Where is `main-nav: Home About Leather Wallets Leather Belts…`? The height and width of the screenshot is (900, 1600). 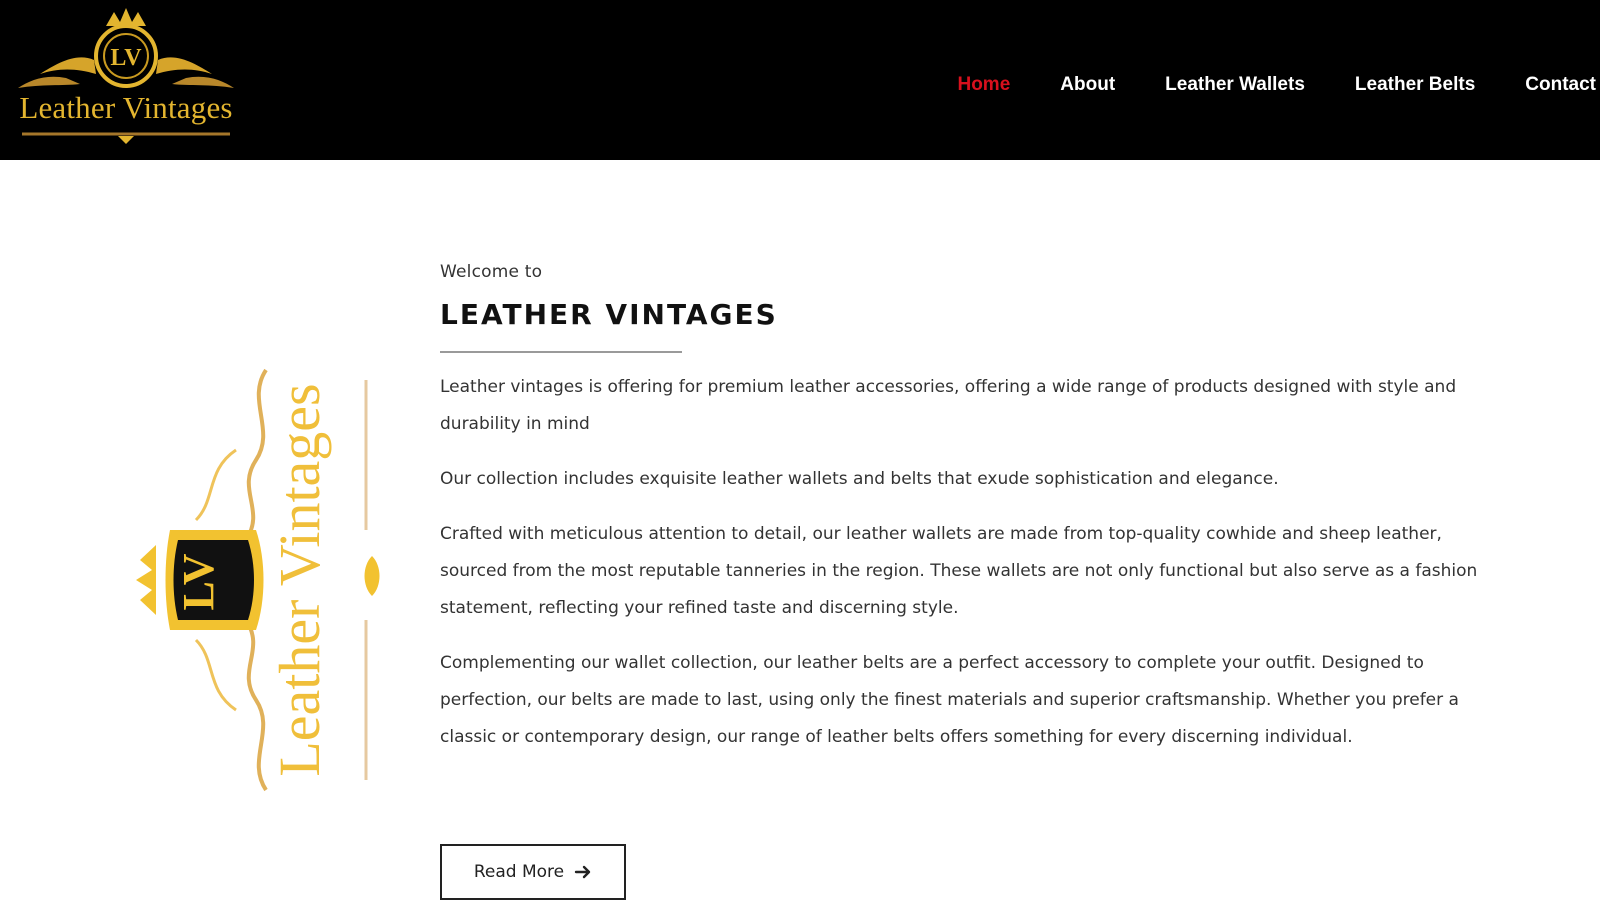
main-nav: Home About Leather Wallets Leather Belts… is located at coordinates (1276, 85).